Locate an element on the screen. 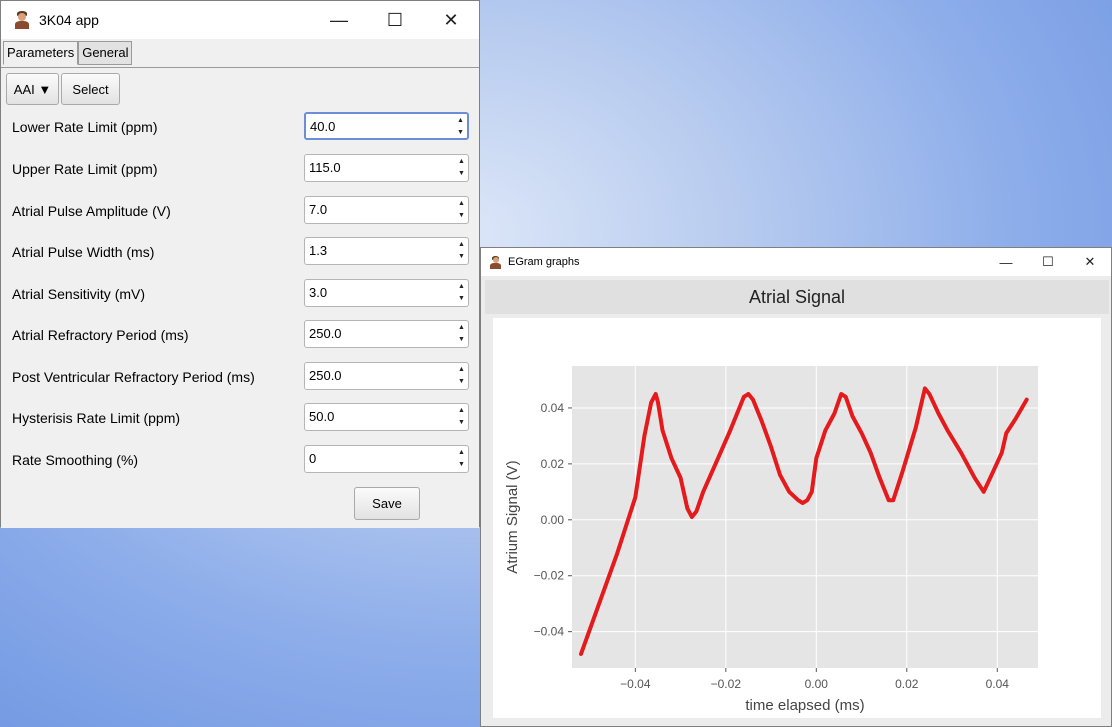 The image size is (1112, 727). param-label: Lower Rate Limit (ppm) is located at coordinates (85, 127).